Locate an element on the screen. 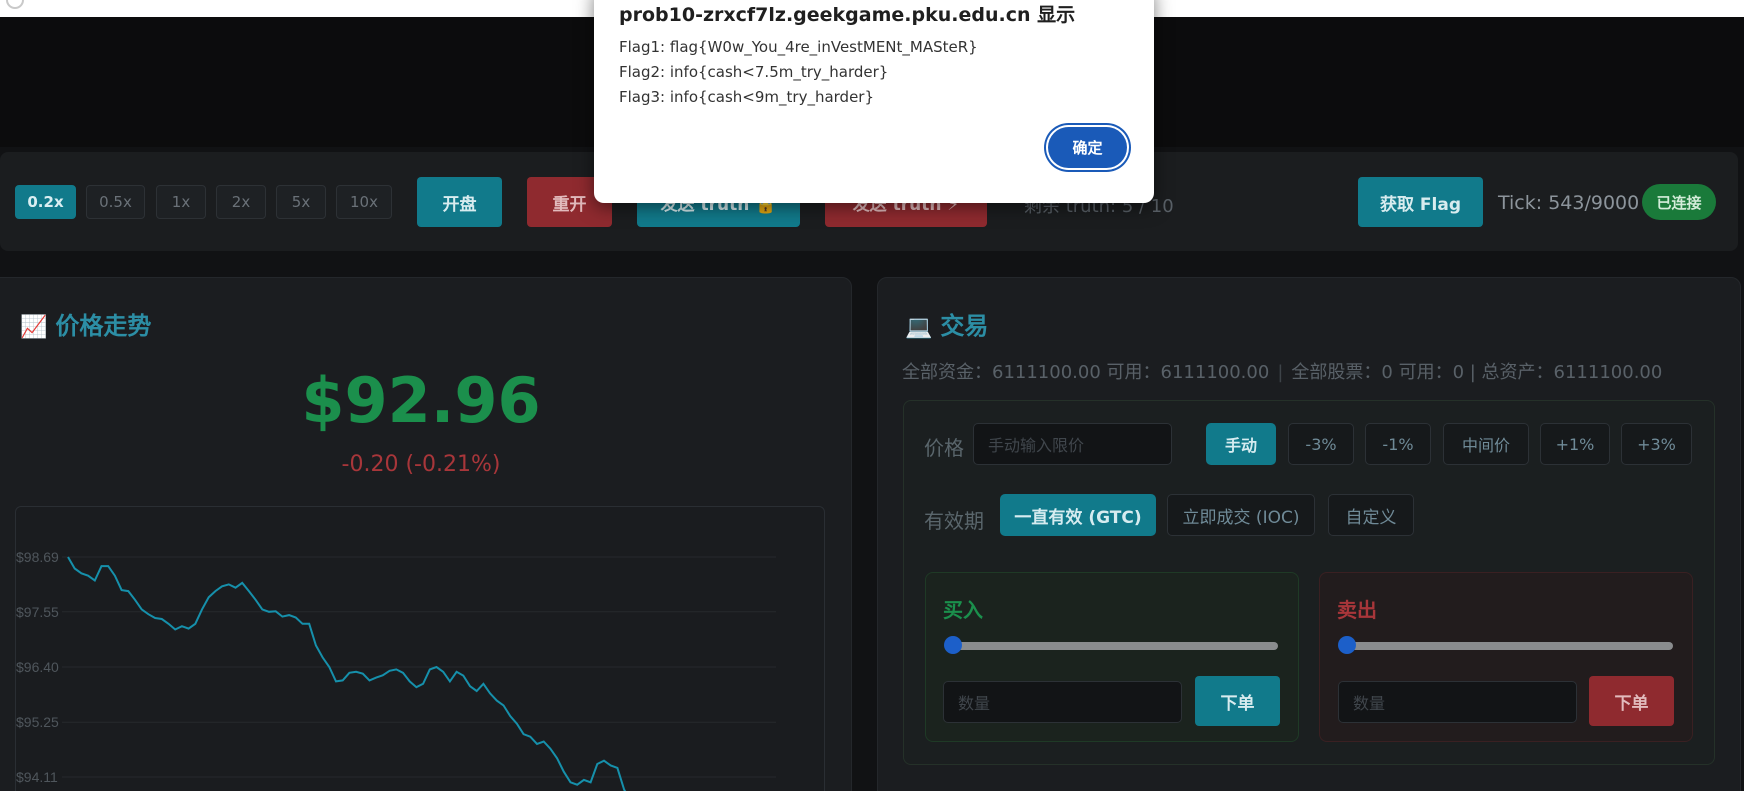 The width and height of the screenshot is (1744, 791). dialog-title: prob10-zrxcf7lz.geekgame.pku.edu.cn 显示 is located at coordinates (847, 15).